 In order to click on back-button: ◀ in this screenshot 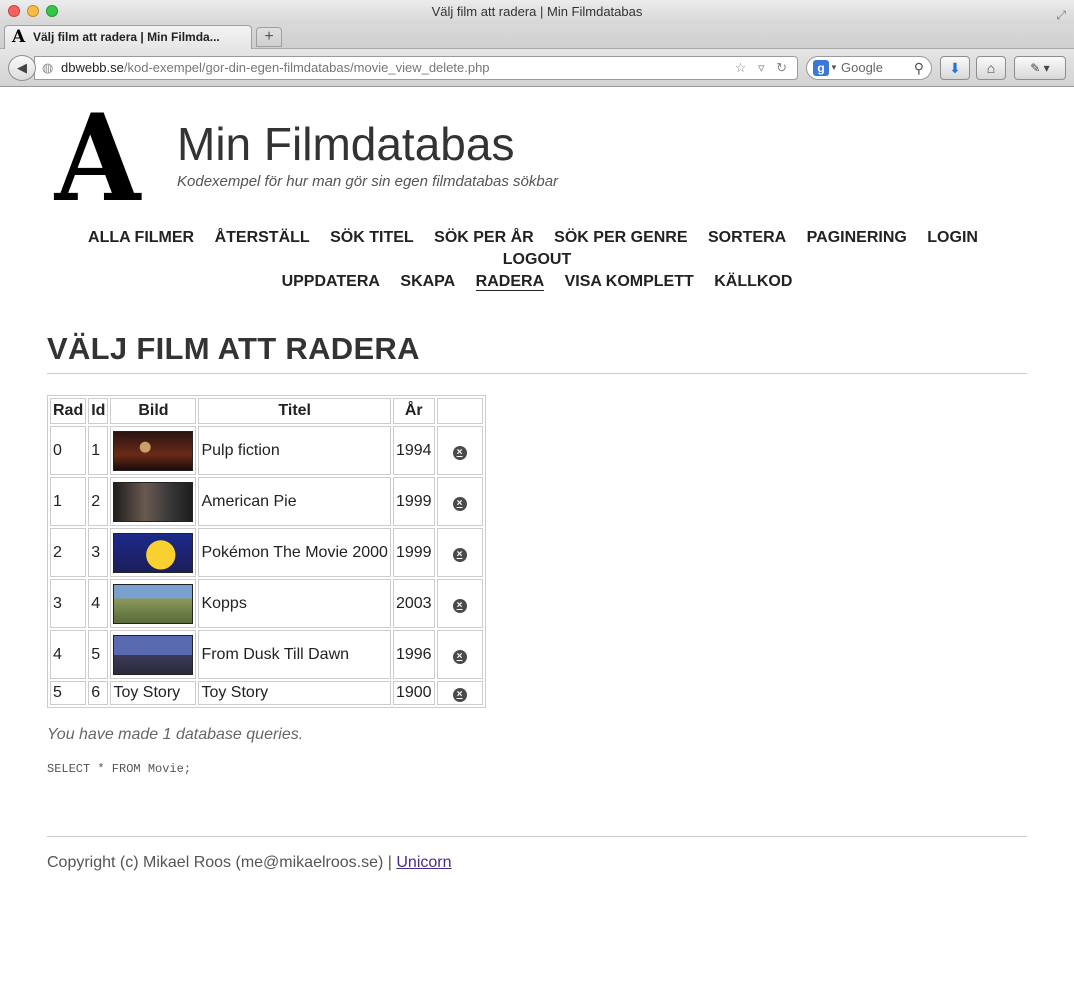, I will do `click(22, 68)`.